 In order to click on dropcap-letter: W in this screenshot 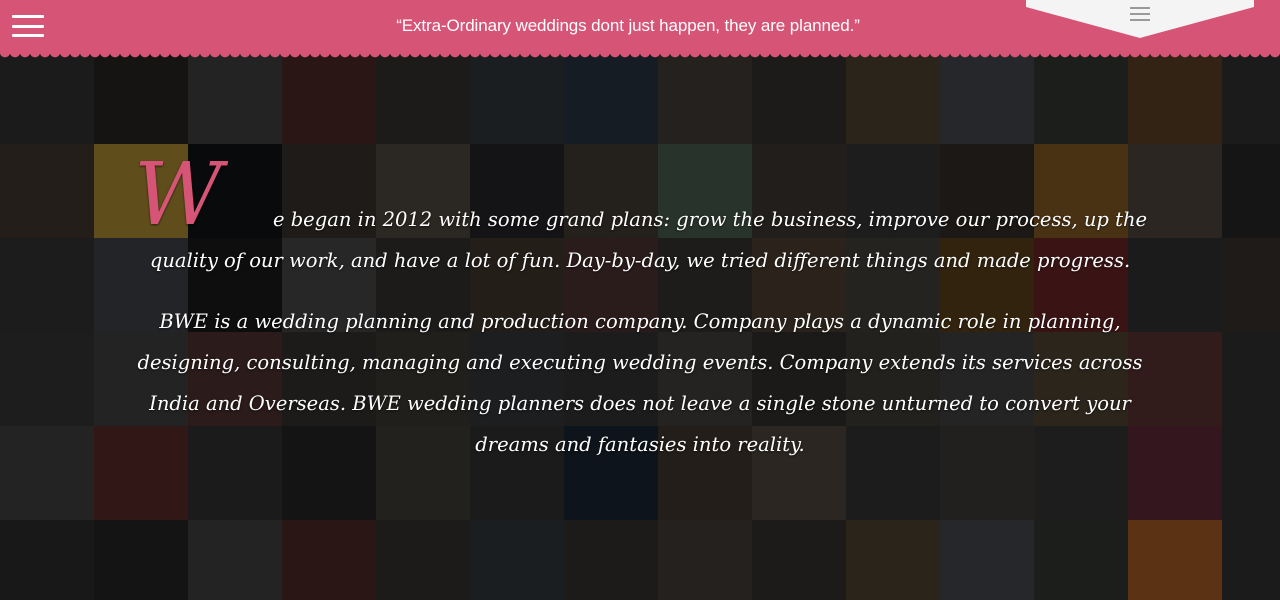, I will do `click(178, 195)`.